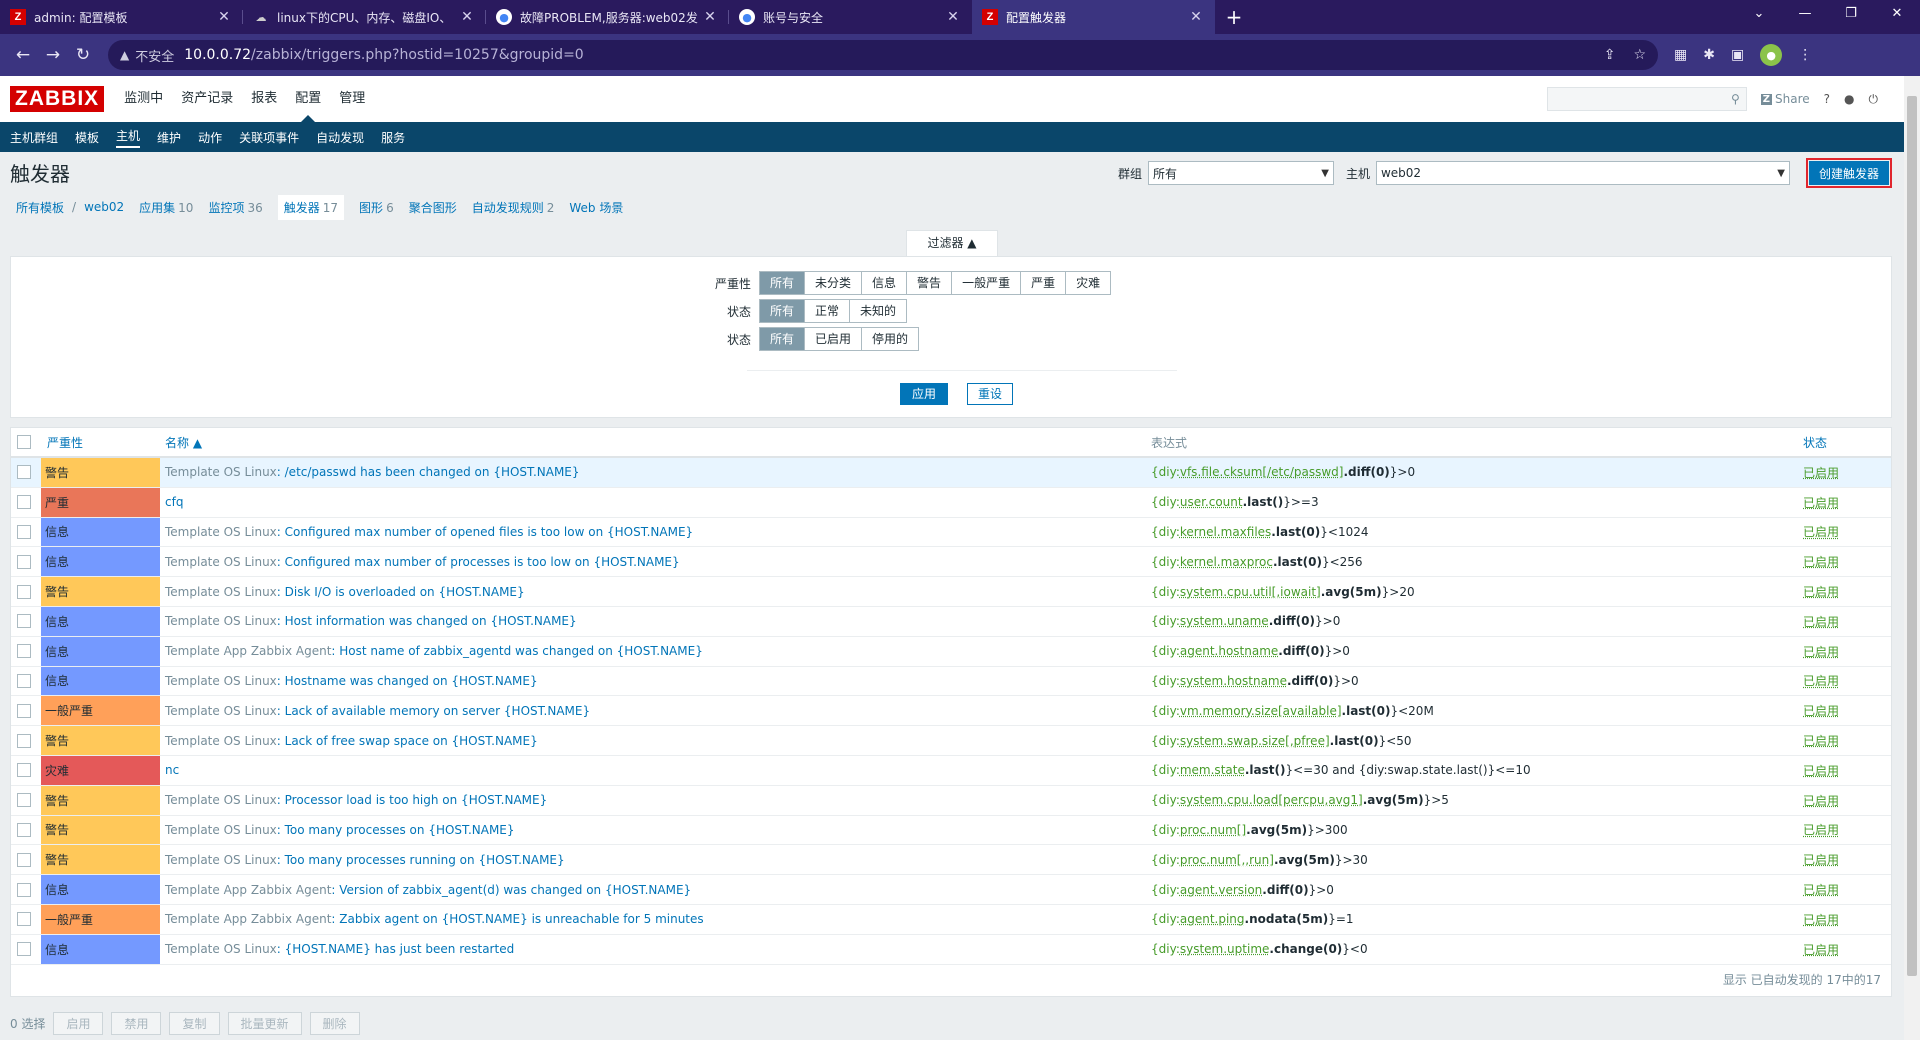 The image size is (1920, 1040). What do you see at coordinates (1250, 592) in the screenshot?
I see `expression-item-key: system.cpu.util[,iowait]` at bounding box center [1250, 592].